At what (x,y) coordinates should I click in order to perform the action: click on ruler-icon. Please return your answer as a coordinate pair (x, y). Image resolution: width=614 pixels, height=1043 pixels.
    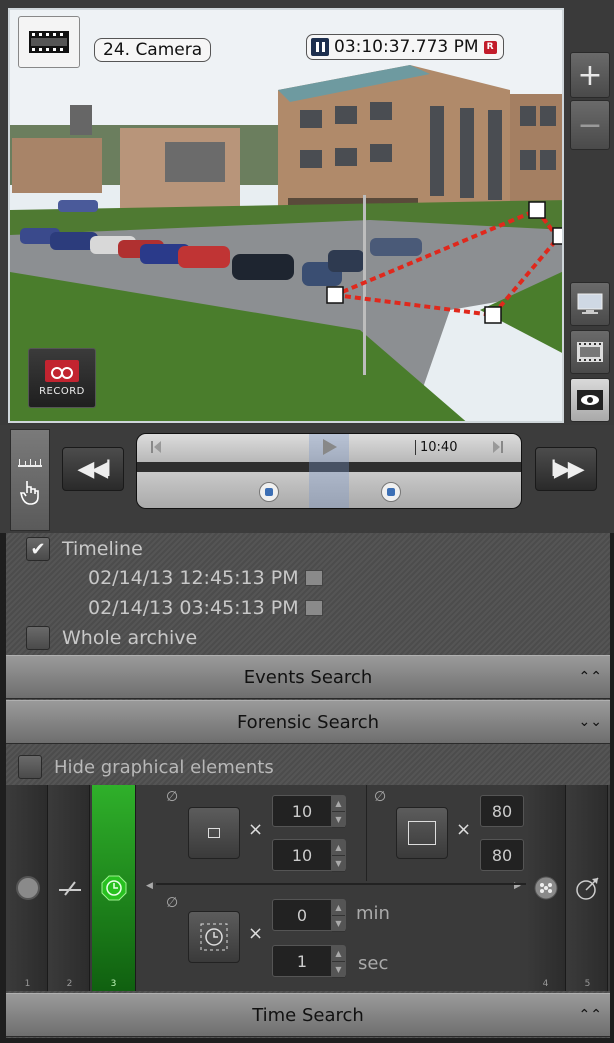
    Looking at the image, I should click on (30, 463).